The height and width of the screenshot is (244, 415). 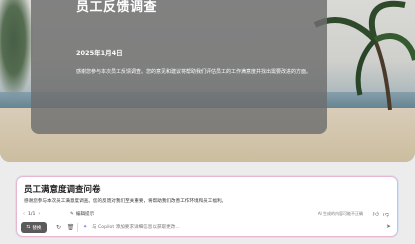 What do you see at coordinates (24, 214) in the screenshot?
I see `chevron-left-icon: ‹` at bounding box center [24, 214].